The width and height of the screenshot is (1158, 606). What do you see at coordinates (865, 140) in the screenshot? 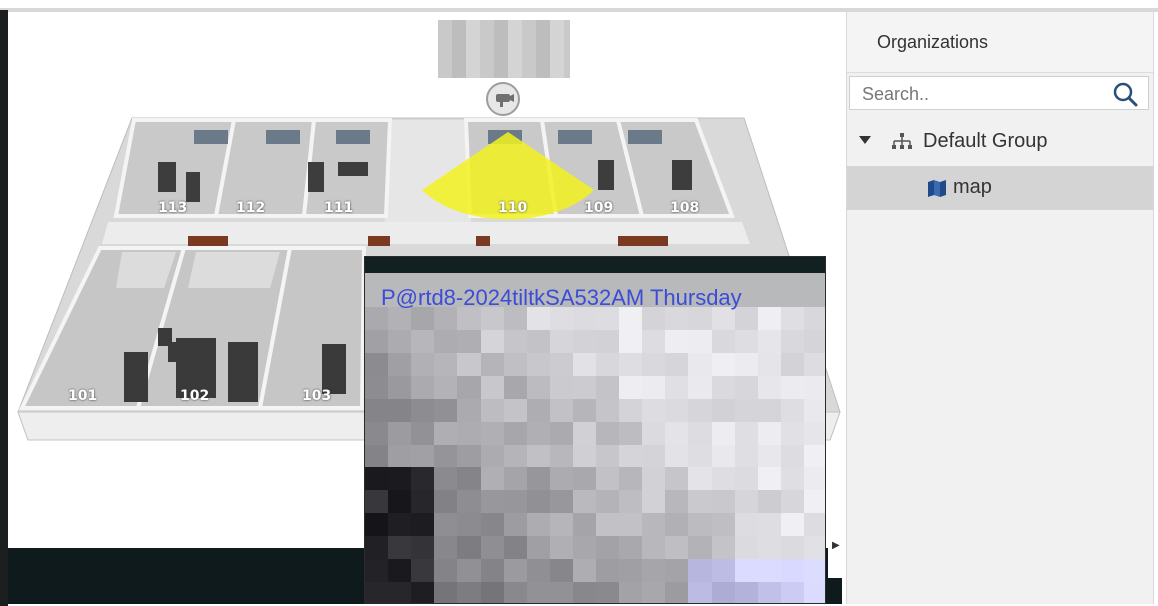
I see `caret-down-icon` at bounding box center [865, 140].